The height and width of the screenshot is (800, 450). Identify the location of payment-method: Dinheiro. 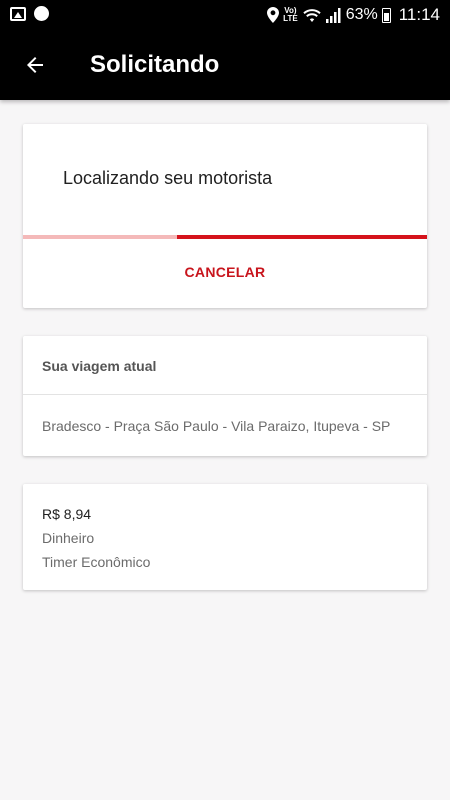
(68, 538).